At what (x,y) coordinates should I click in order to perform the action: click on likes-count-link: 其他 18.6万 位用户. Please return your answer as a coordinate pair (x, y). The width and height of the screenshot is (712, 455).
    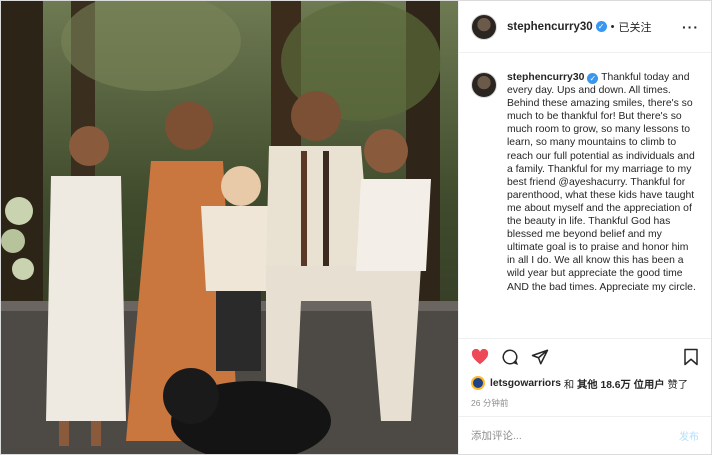
    Looking at the image, I should click on (621, 383).